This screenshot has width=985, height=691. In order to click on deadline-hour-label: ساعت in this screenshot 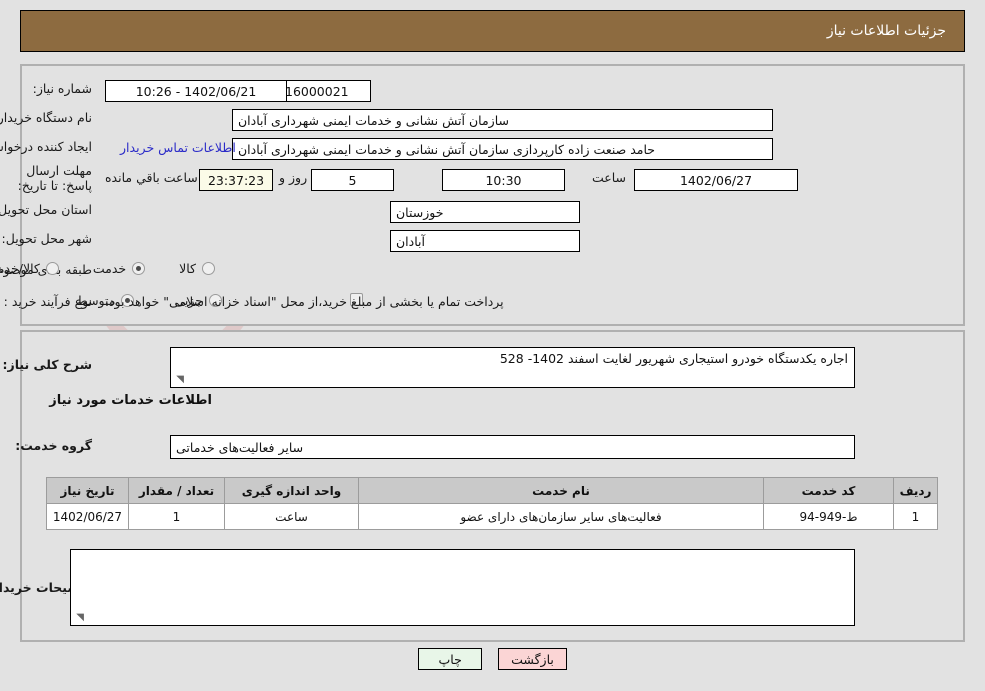, I will do `click(609, 177)`.